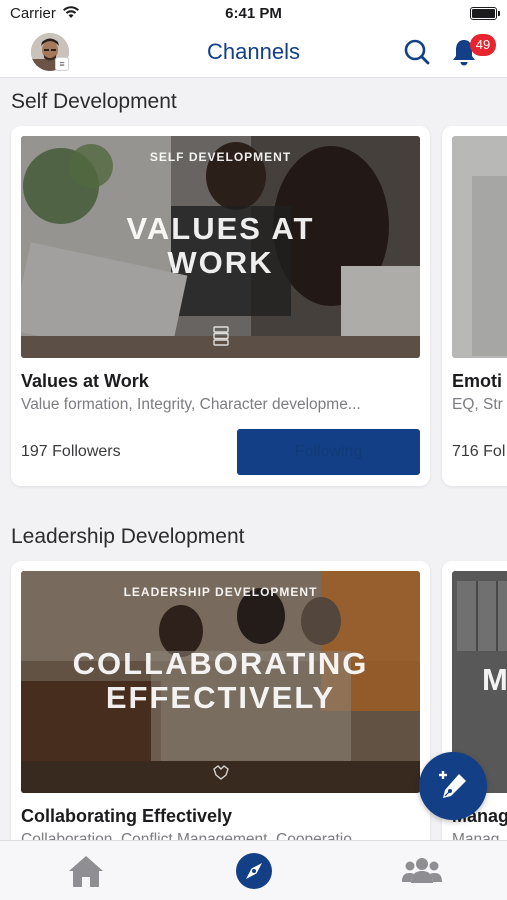 This screenshot has width=507, height=900. Describe the element at coordinates (417, 52) in the screenshot. I see `search-icon` at that location.